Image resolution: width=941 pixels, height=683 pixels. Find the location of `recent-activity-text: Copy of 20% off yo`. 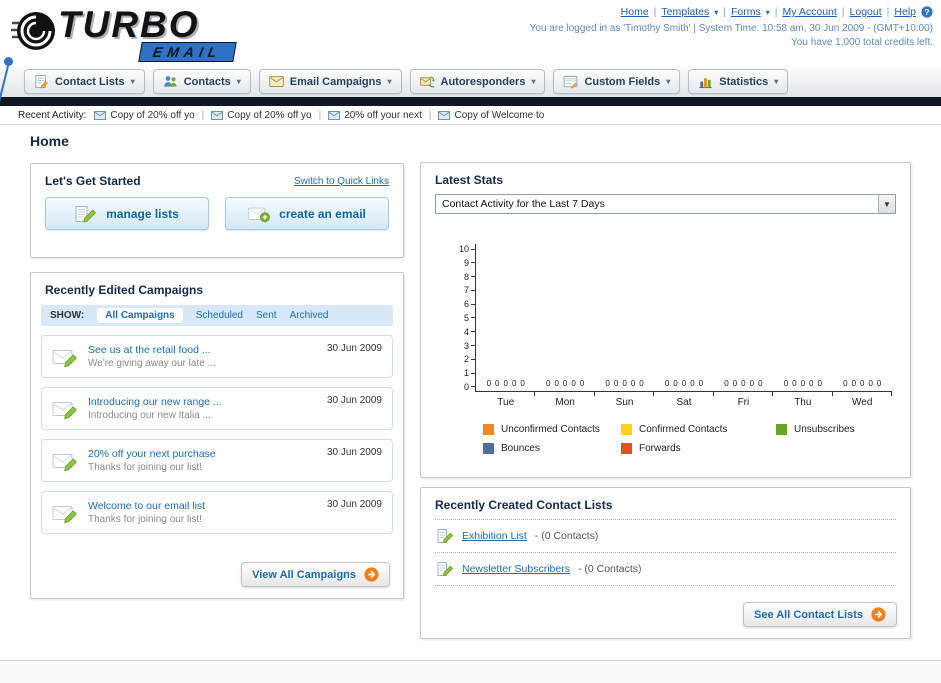

recent-activity-text: Copy of 20% off yo is located at coordinates (152, 115).